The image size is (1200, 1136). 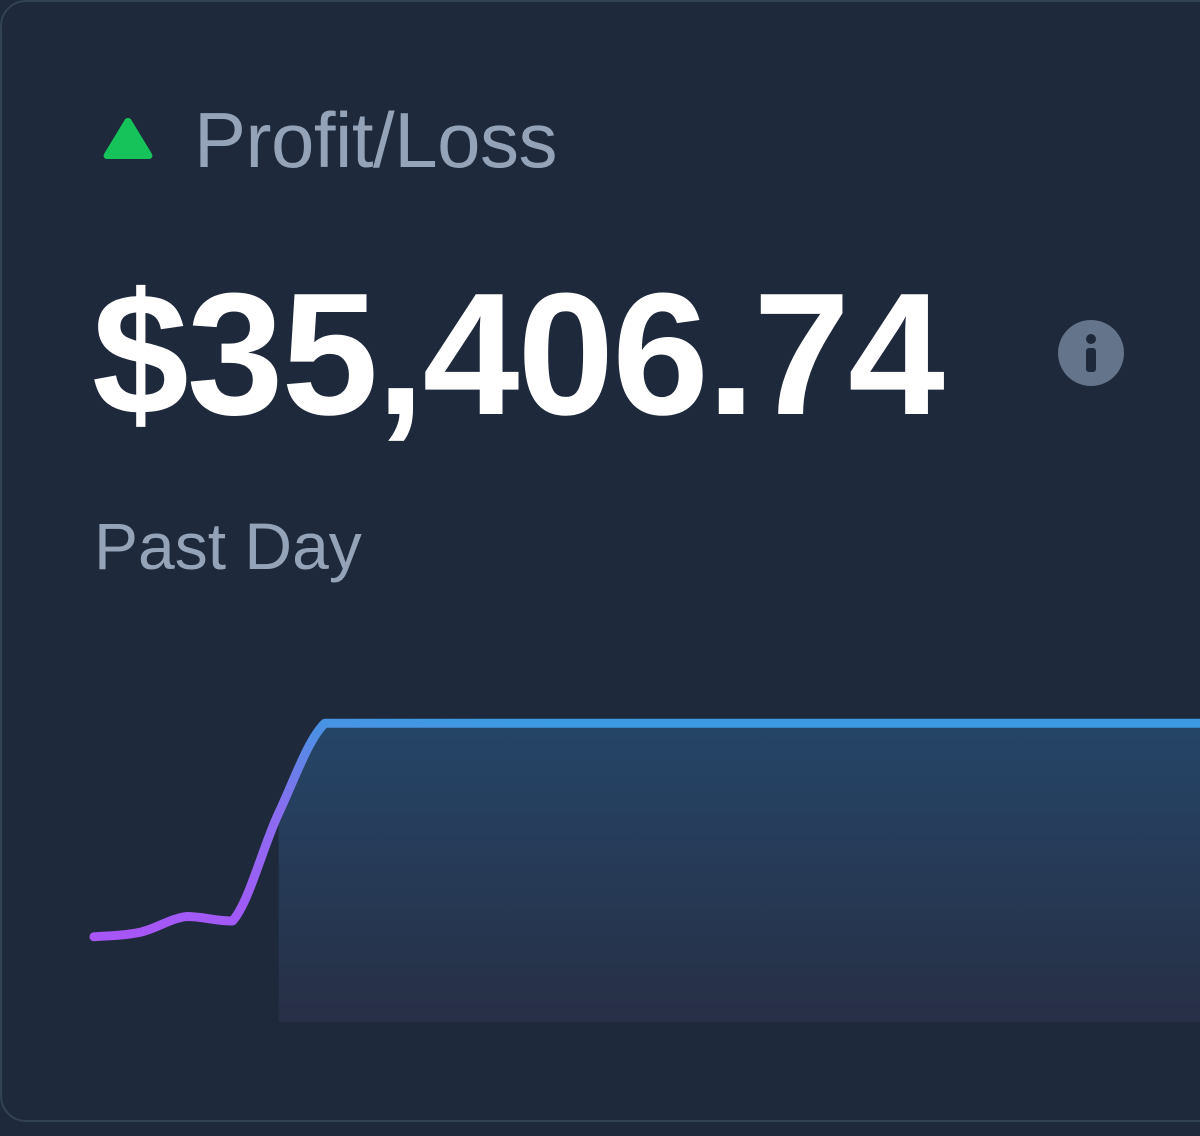 I want to click on triangle-up-shape, so click(x=128, y=138).